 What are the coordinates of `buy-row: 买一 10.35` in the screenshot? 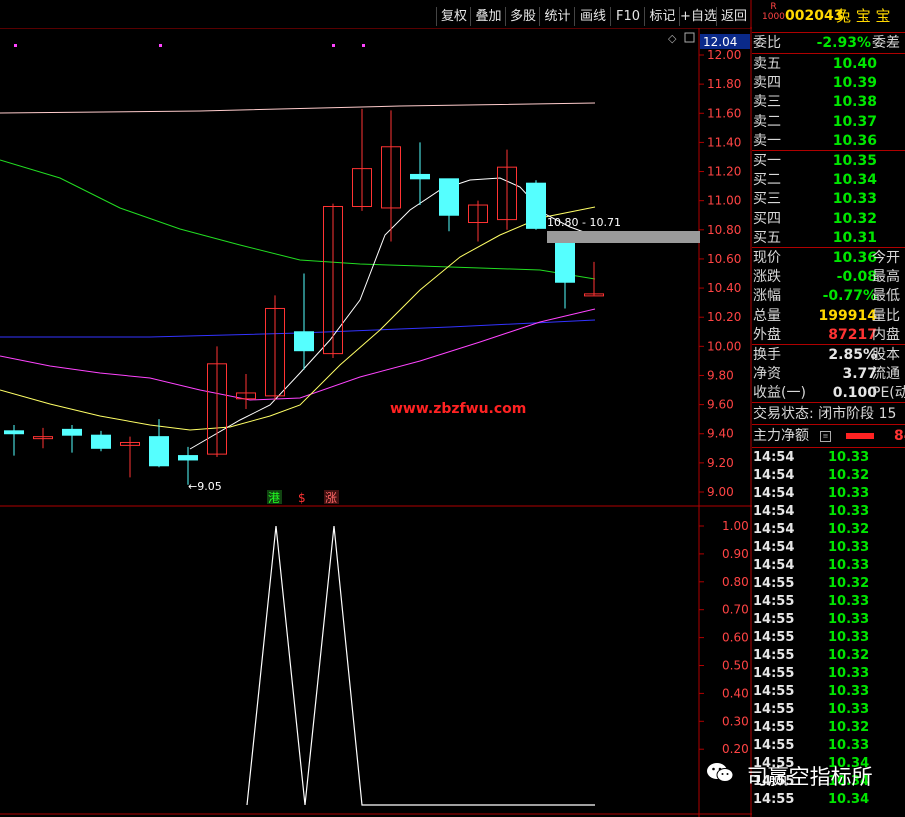 It's located at (828, 161).